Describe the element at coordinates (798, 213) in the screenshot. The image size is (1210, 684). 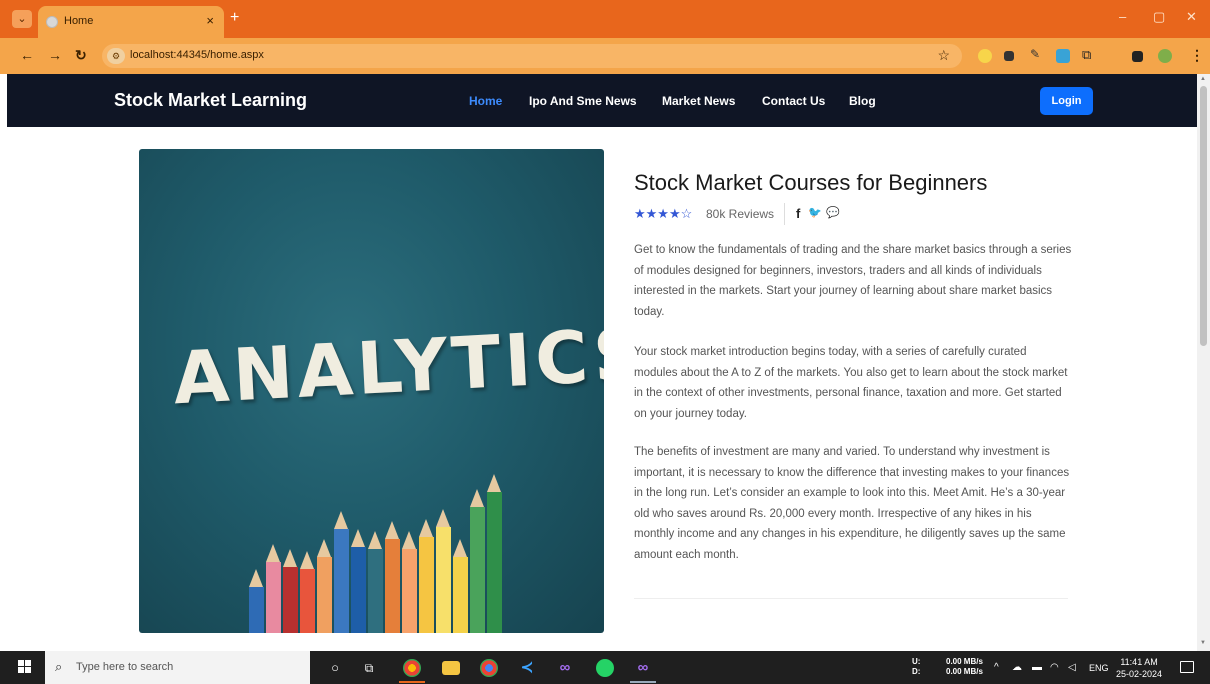
I see `facebook-icon: f` at that location.